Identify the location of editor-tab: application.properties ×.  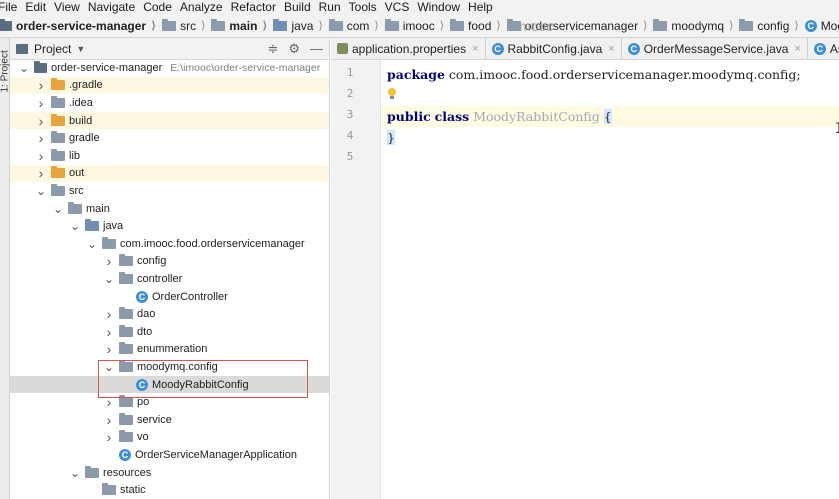
(408, 48).